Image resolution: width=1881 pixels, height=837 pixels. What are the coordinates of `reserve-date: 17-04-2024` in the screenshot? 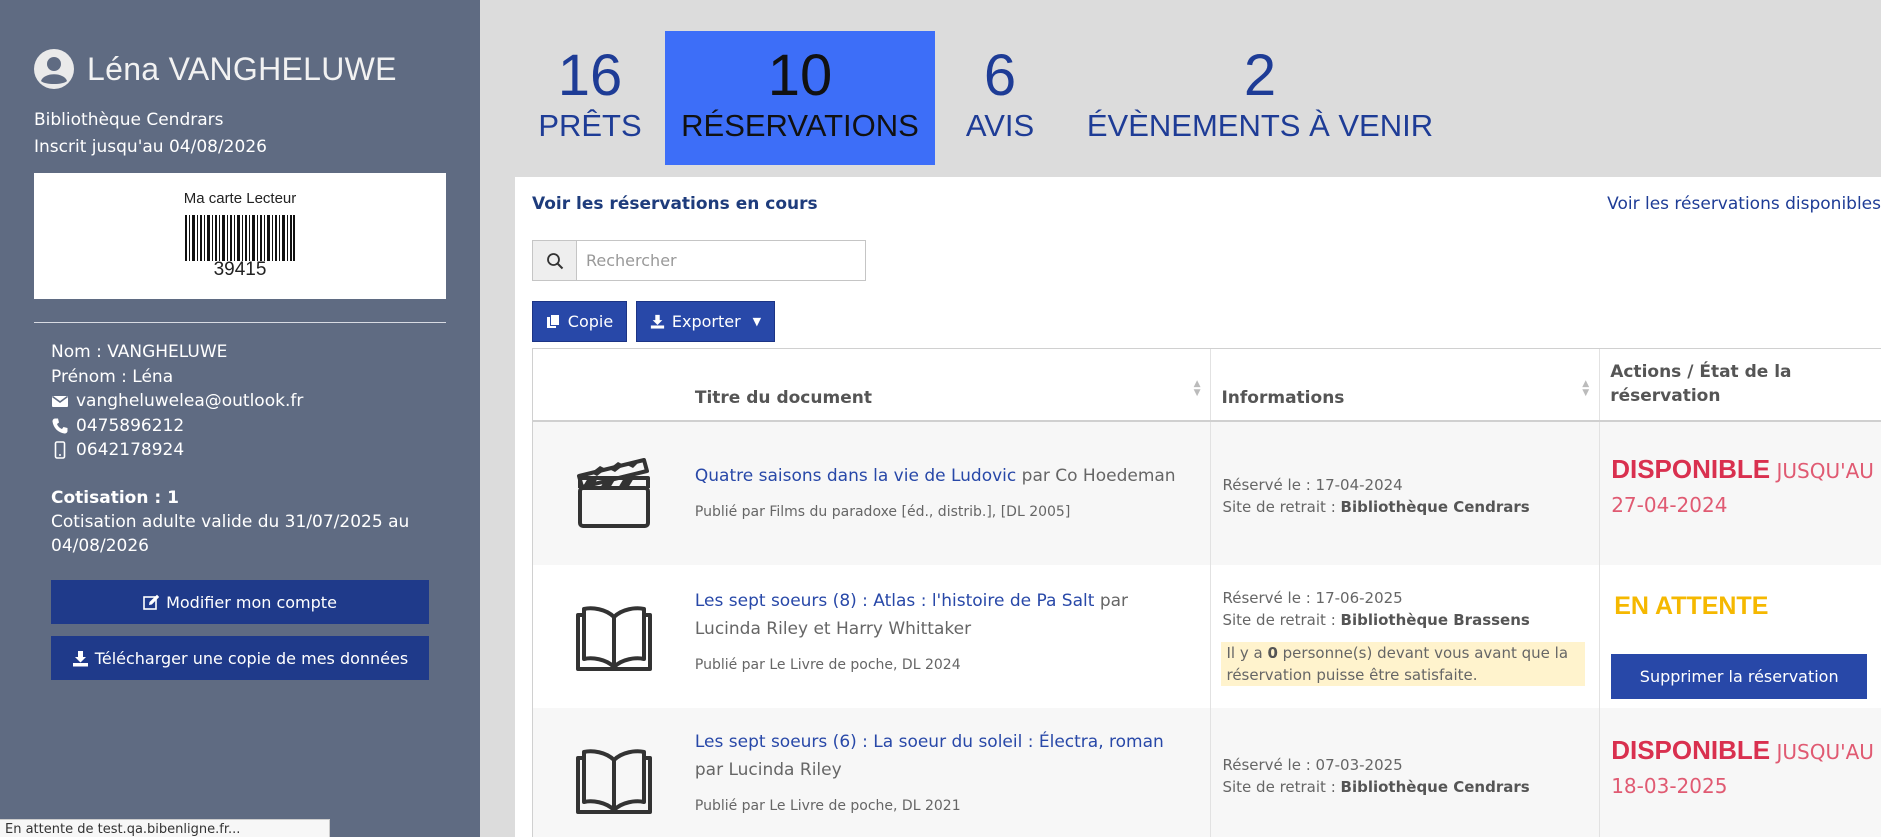 It's located at (1359, 485).